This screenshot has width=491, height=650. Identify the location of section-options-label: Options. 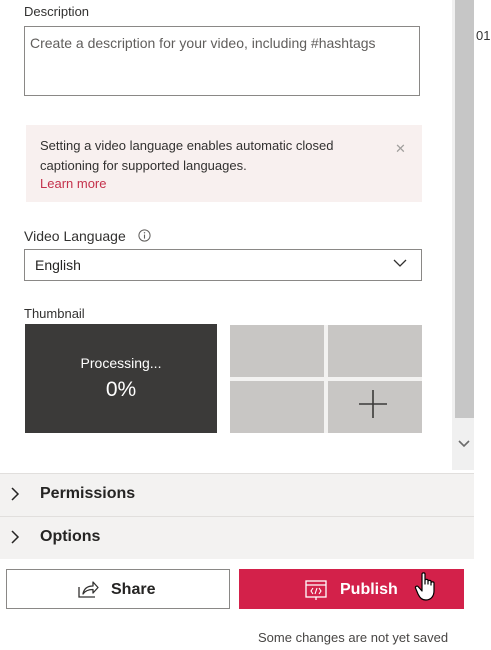
(70, 536).